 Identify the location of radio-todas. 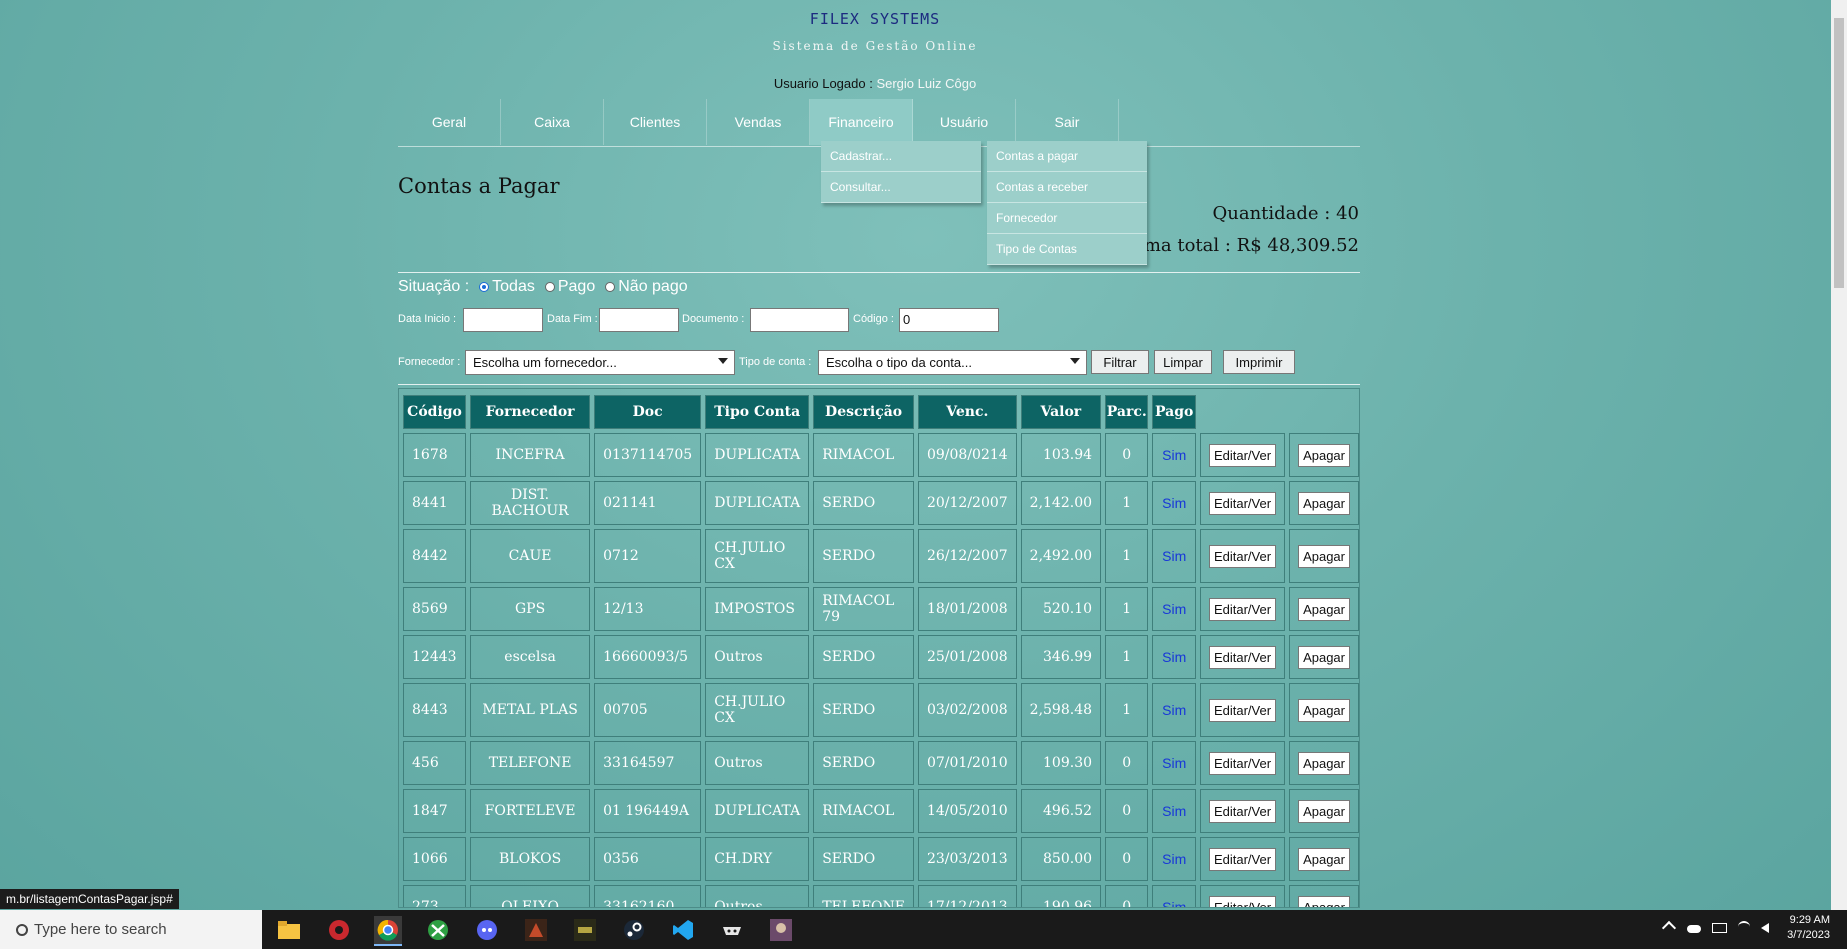
(484, 287).